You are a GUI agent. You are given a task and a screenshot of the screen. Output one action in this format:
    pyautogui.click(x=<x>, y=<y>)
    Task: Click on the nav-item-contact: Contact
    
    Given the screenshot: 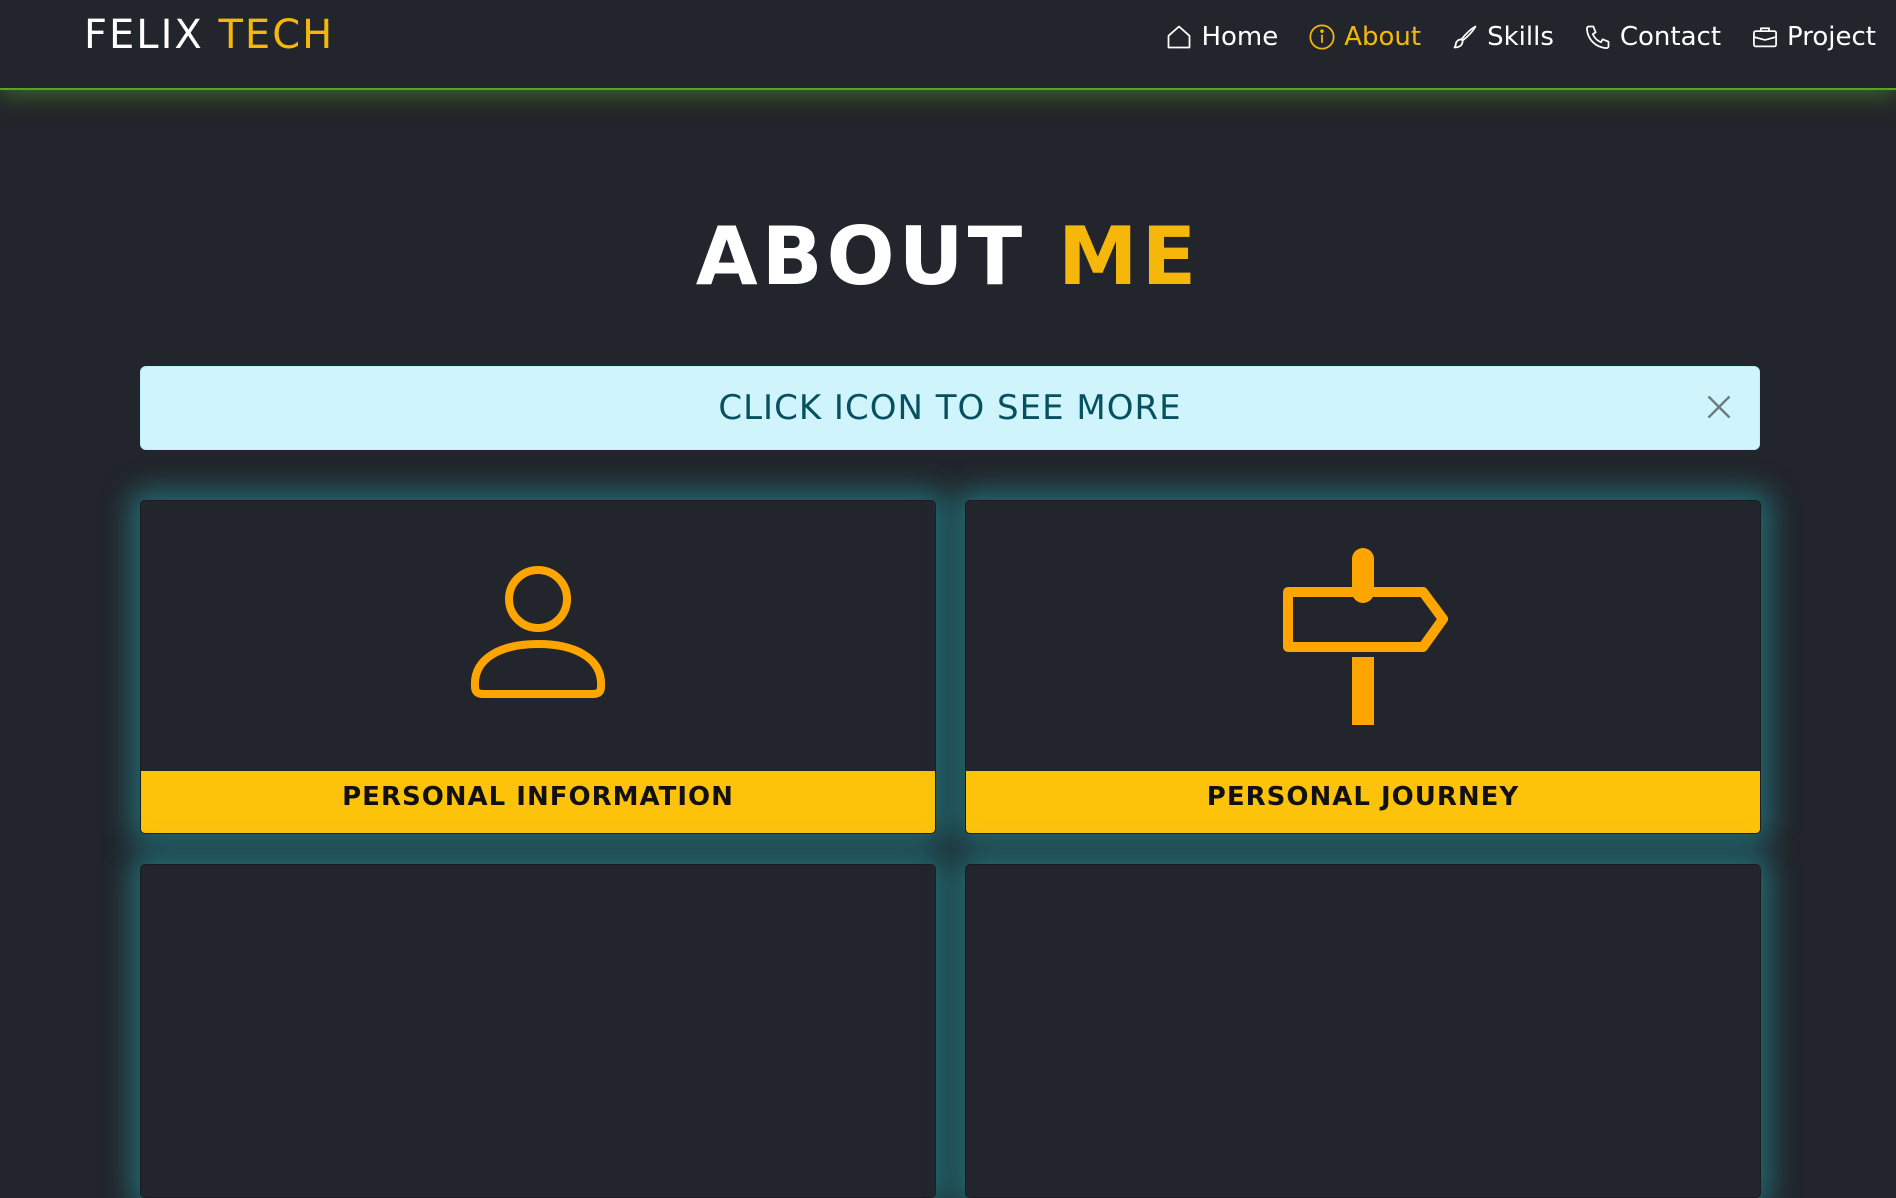 What is the action you would take?
    pyautogui.click(x=1652, y=37)
    